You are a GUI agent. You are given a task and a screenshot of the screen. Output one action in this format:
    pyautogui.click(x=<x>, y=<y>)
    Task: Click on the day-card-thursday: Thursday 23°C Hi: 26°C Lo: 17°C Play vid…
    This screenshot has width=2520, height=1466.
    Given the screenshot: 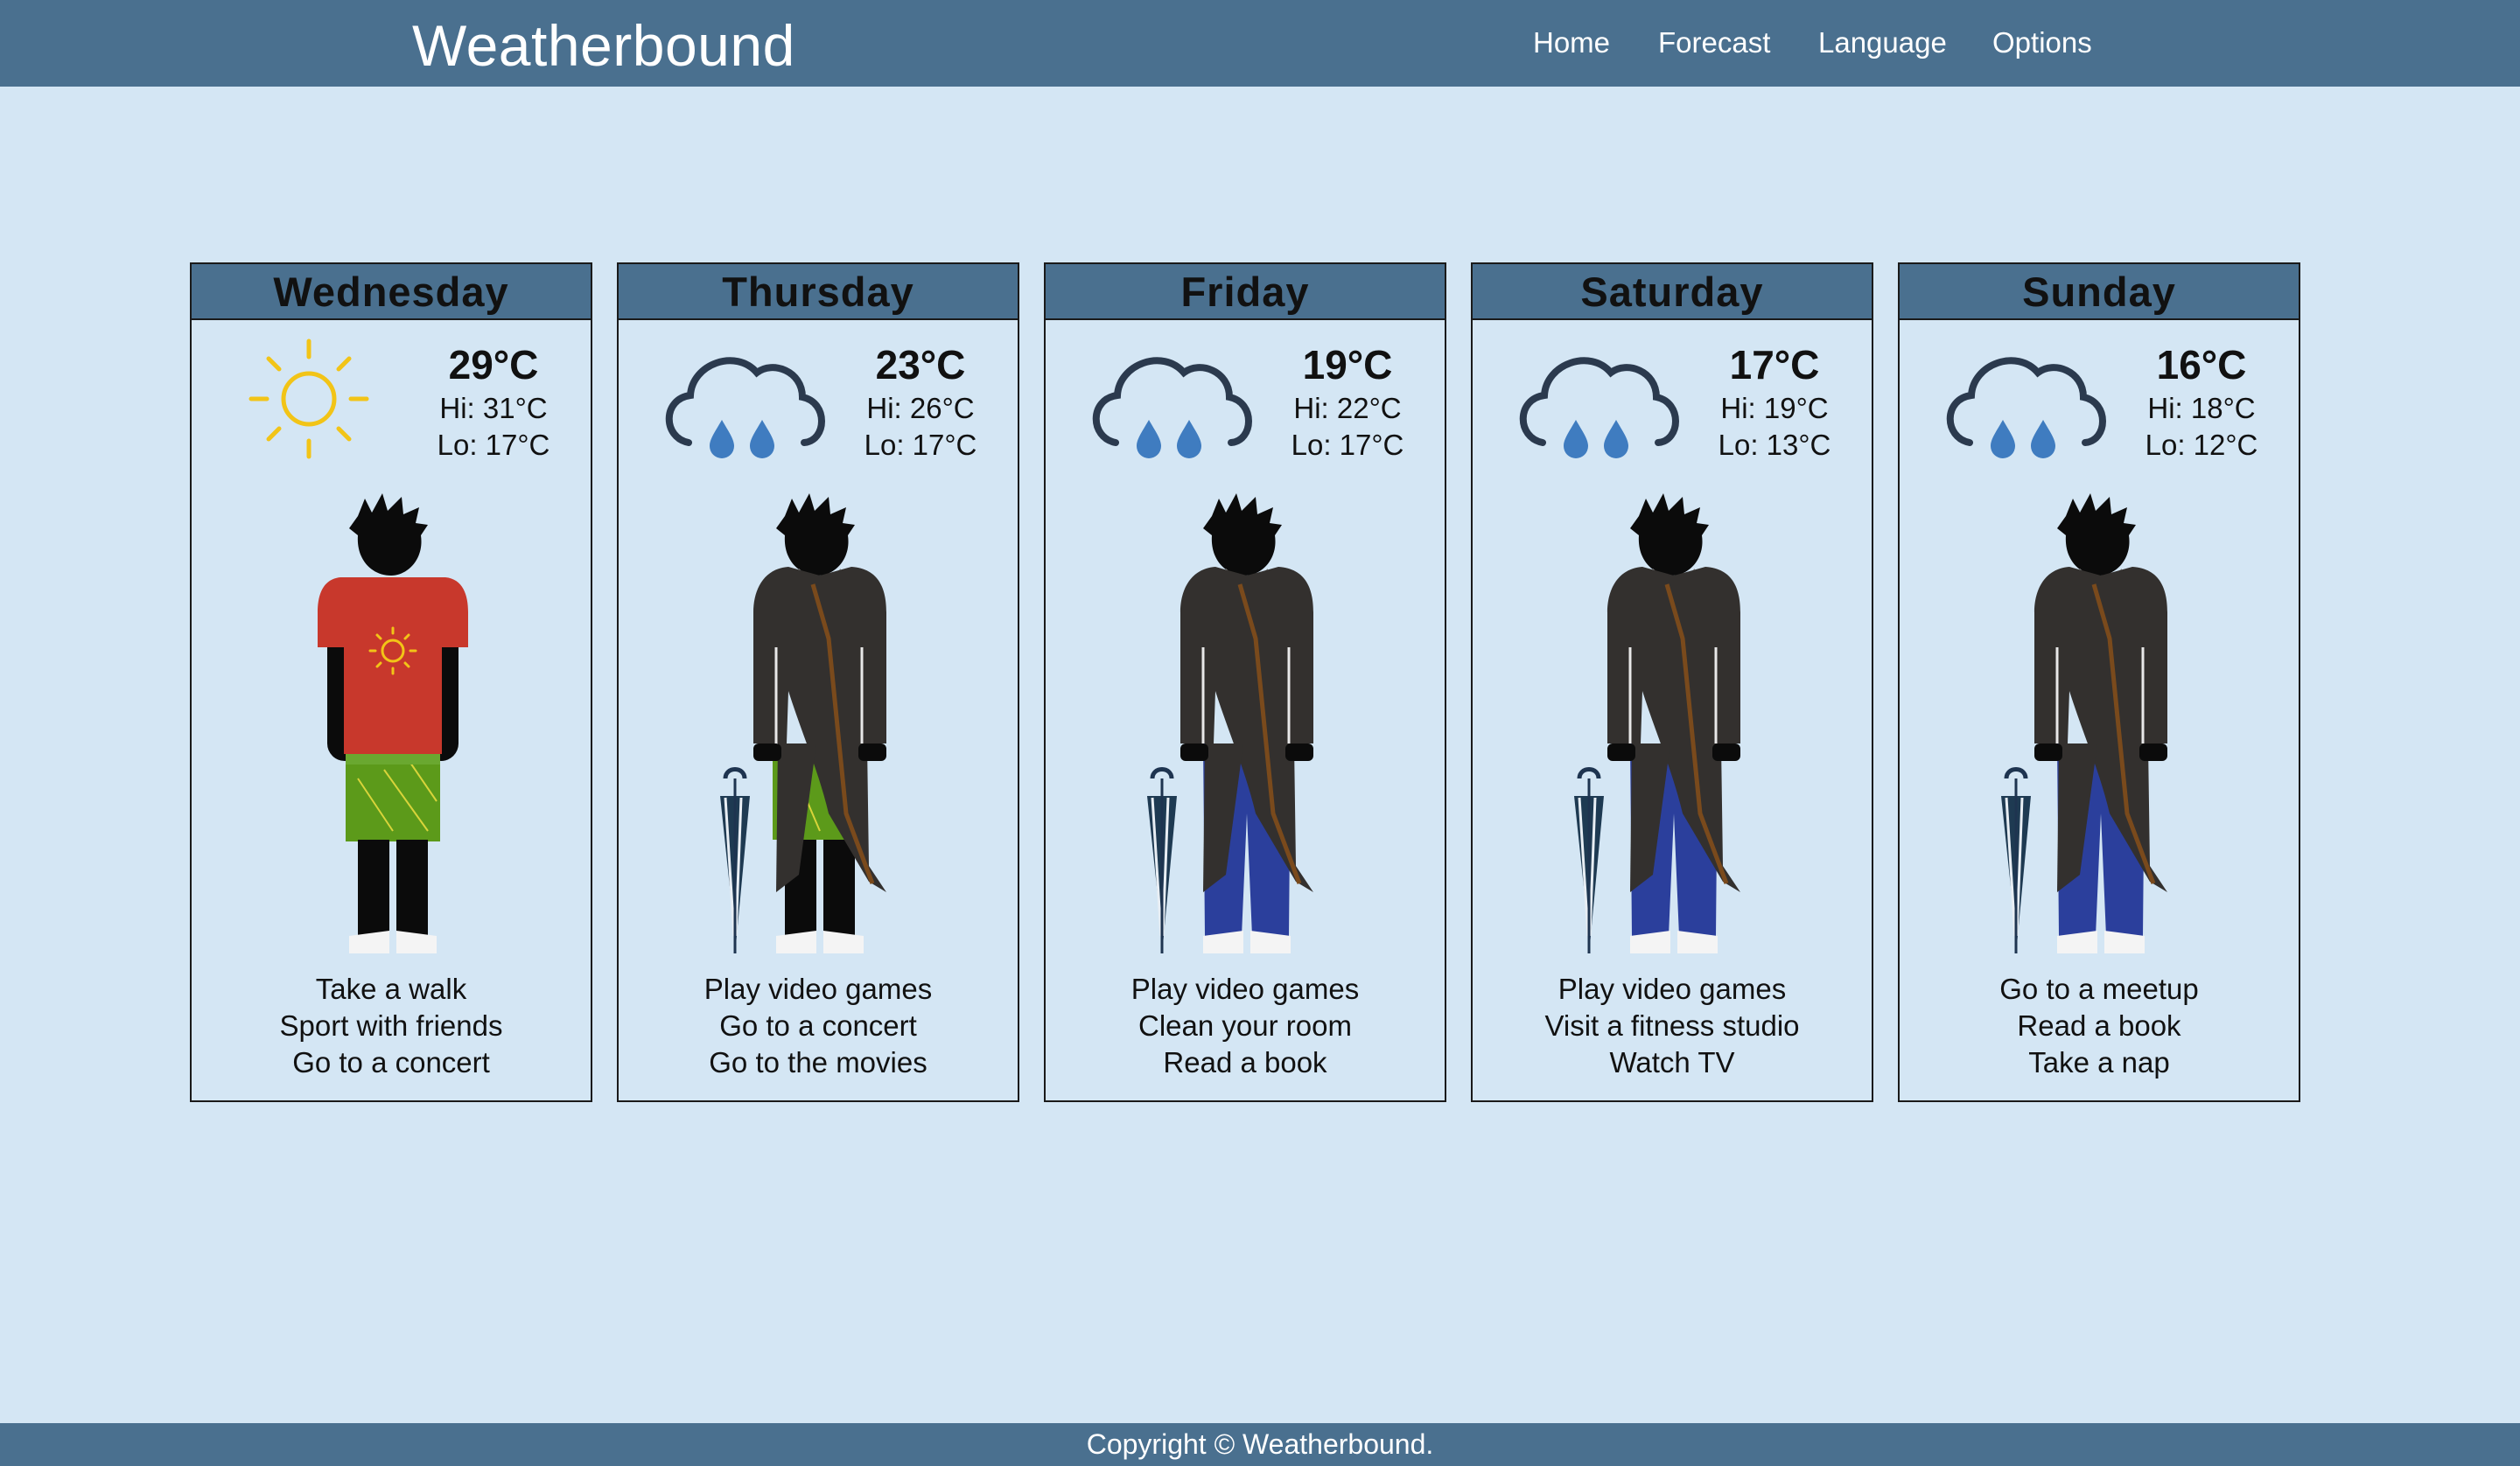 What is the action you would take?
    pyautogui.click(x=818, y=682)
    